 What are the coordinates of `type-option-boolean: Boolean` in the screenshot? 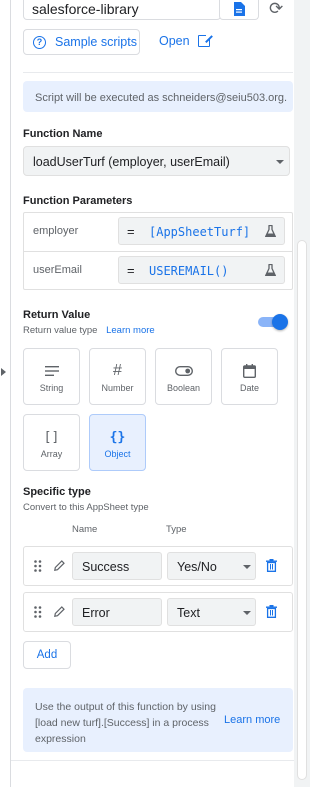 It's located at (183, 376).